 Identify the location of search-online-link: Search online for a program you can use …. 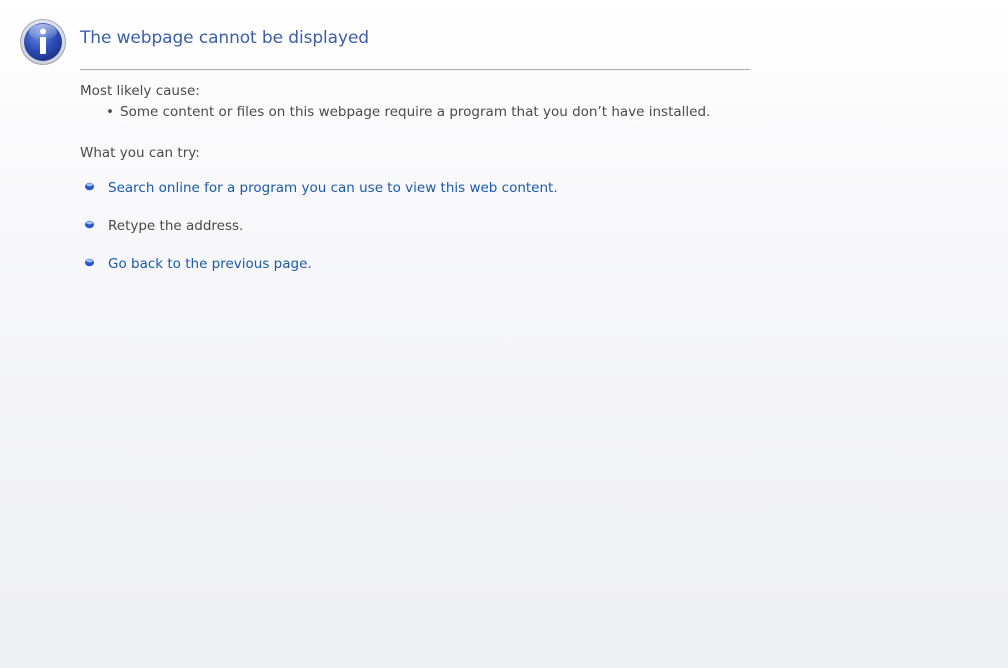
(333, 188).